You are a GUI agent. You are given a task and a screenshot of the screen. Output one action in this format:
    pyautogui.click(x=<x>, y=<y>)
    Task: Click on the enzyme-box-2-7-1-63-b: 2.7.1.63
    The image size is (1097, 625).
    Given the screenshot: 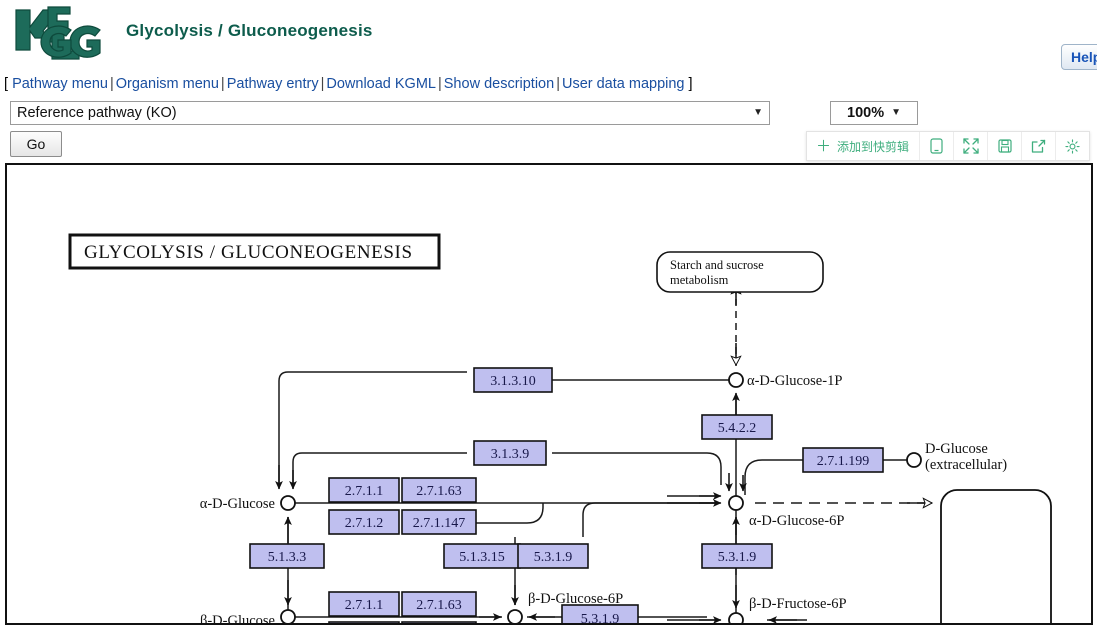 What is the action you would take?
    pyautogui.click(x=439, y=604)
    